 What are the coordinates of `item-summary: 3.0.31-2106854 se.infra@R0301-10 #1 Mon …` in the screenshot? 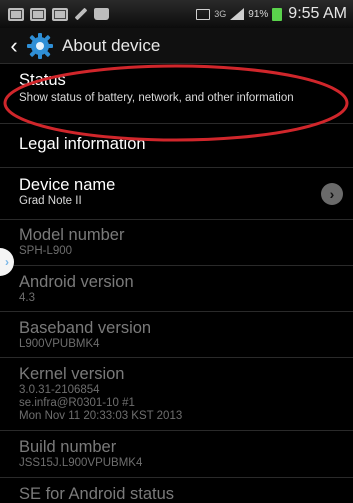 It's located at (101, 403).